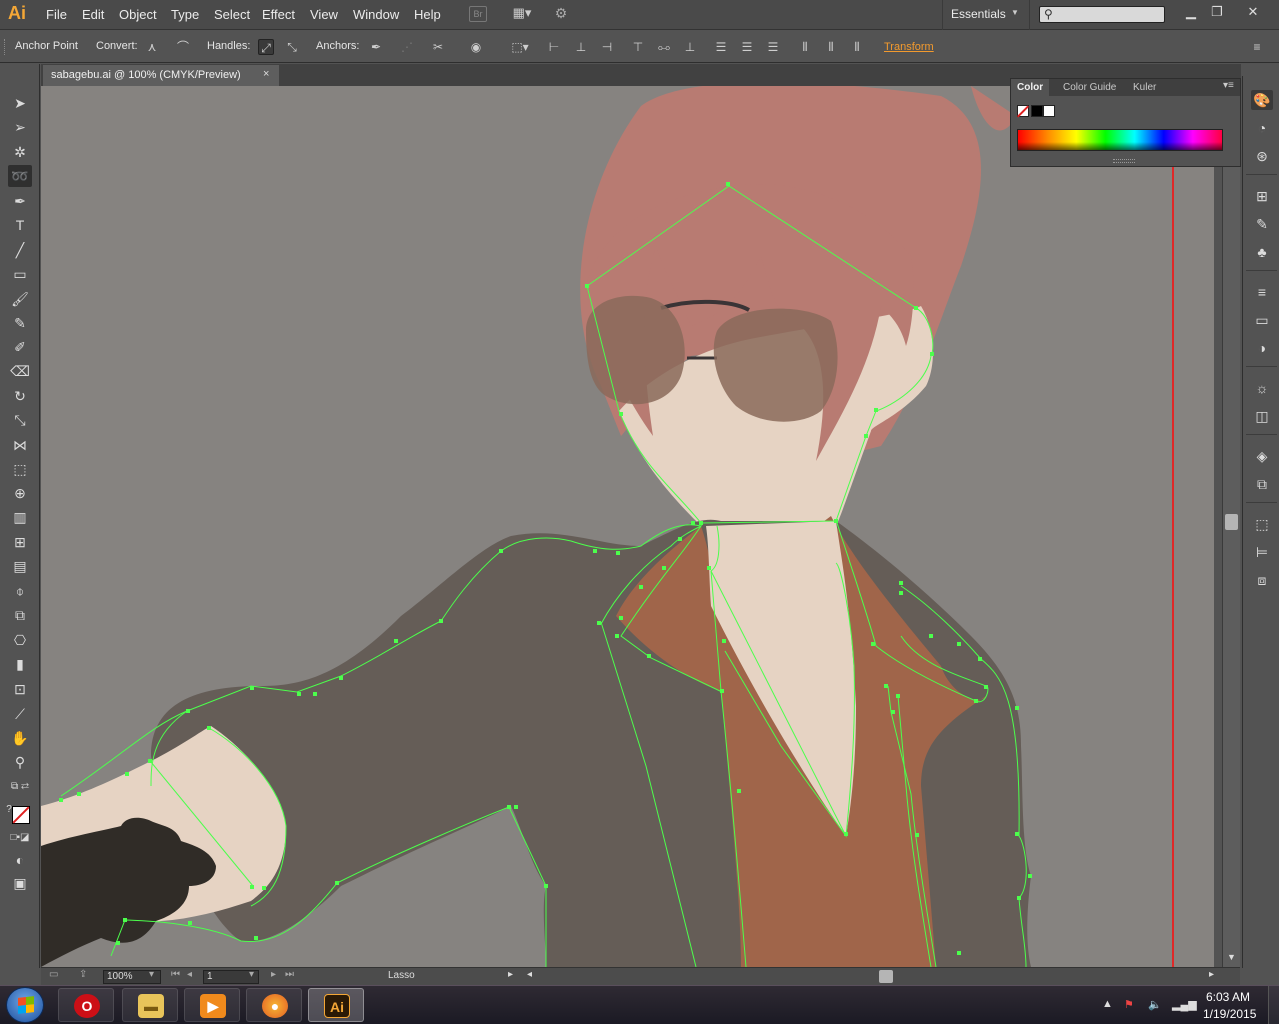 This screenshot has height=1024, width=1279. What do you see at coordinates (20, 714) in the screenshot?
I see `slice-tool-icon: ⟋` at bounding box center [20, 714].